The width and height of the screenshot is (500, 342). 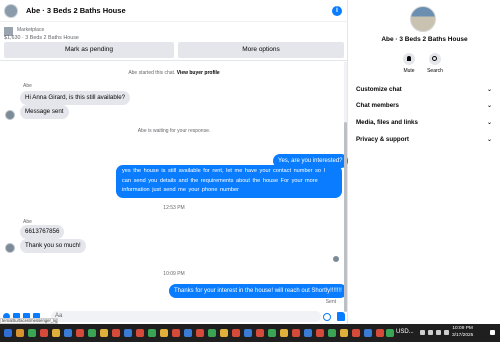 I want to click on mute-label: Mute, so click(x=409, y=71).